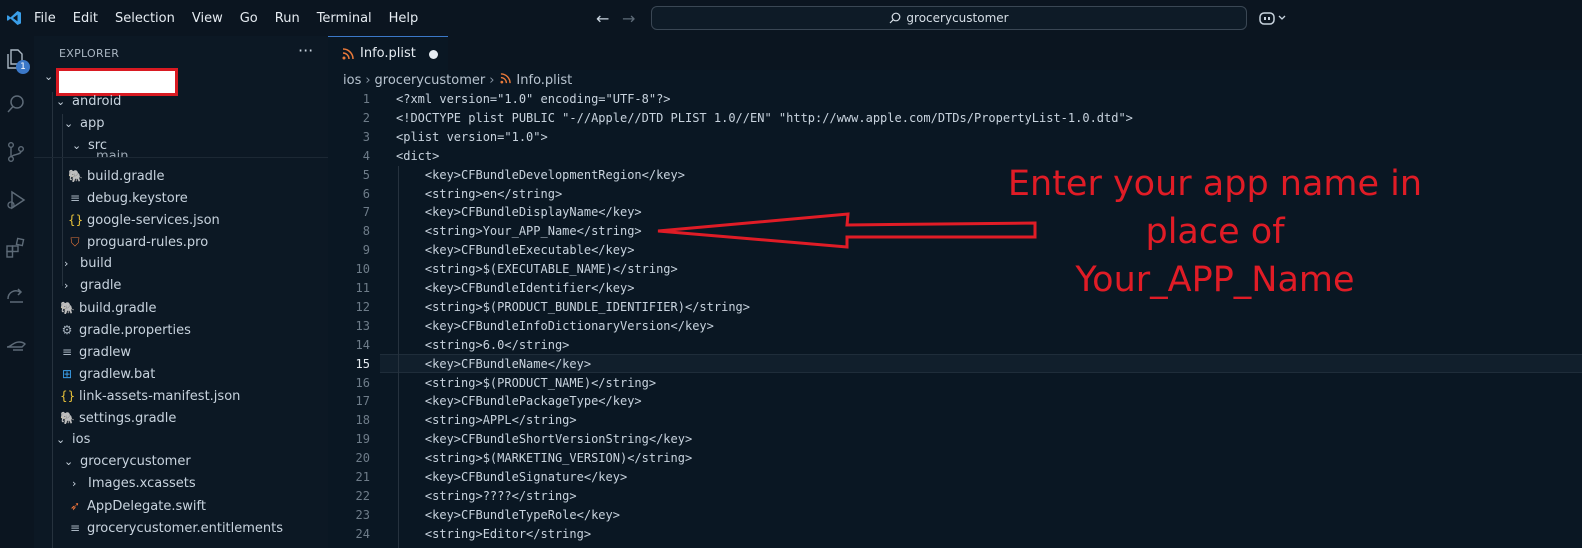  Describe the element at coordinates (515, 250) in the screenshot. I see `code-line: <key>CFBundleExecutable</key>` at that location.